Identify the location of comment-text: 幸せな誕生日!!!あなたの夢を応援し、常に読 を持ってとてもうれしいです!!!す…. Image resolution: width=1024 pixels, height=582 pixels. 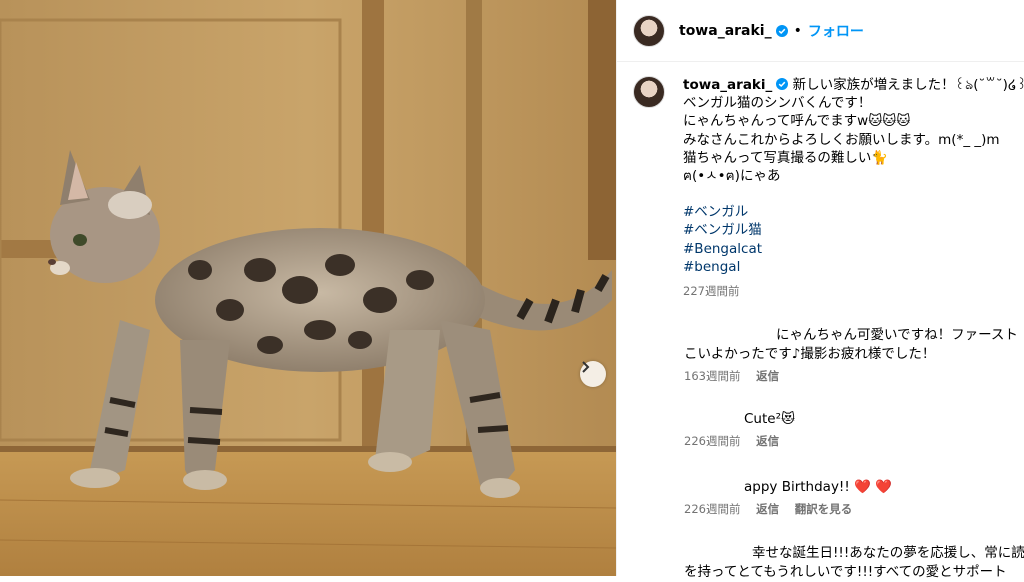
(854, 563).